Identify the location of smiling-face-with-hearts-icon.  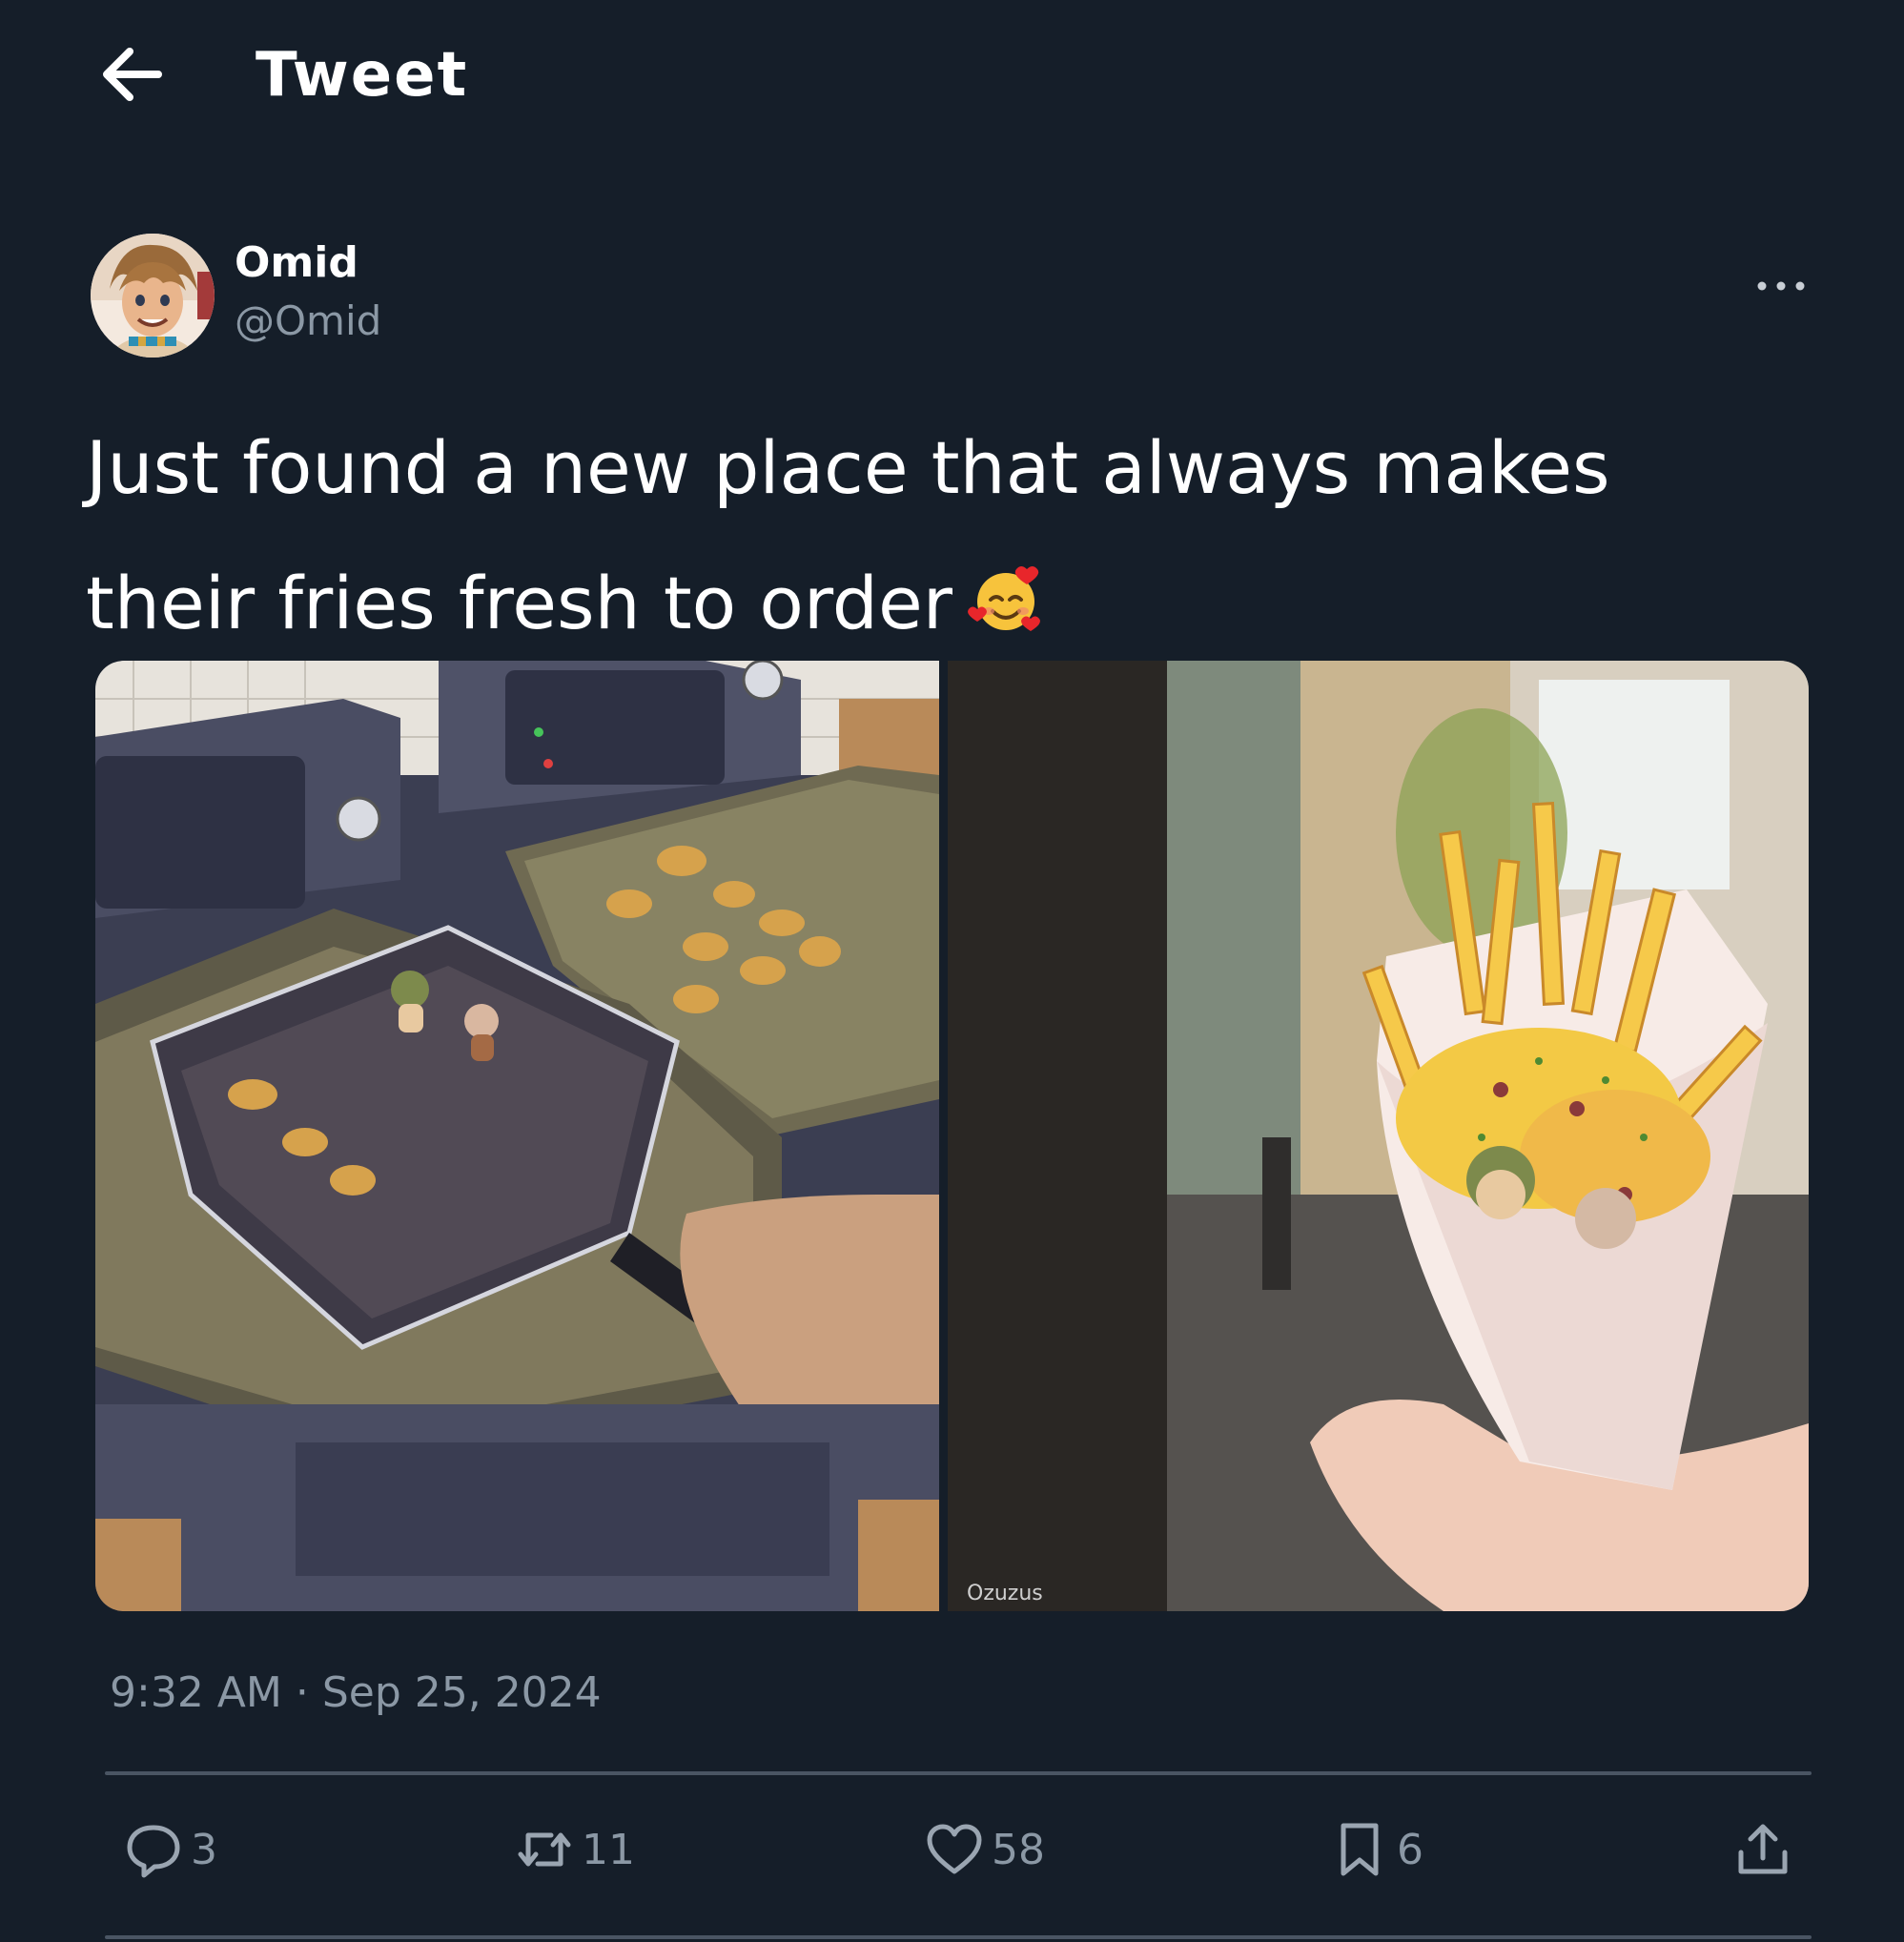
(1004, 598).